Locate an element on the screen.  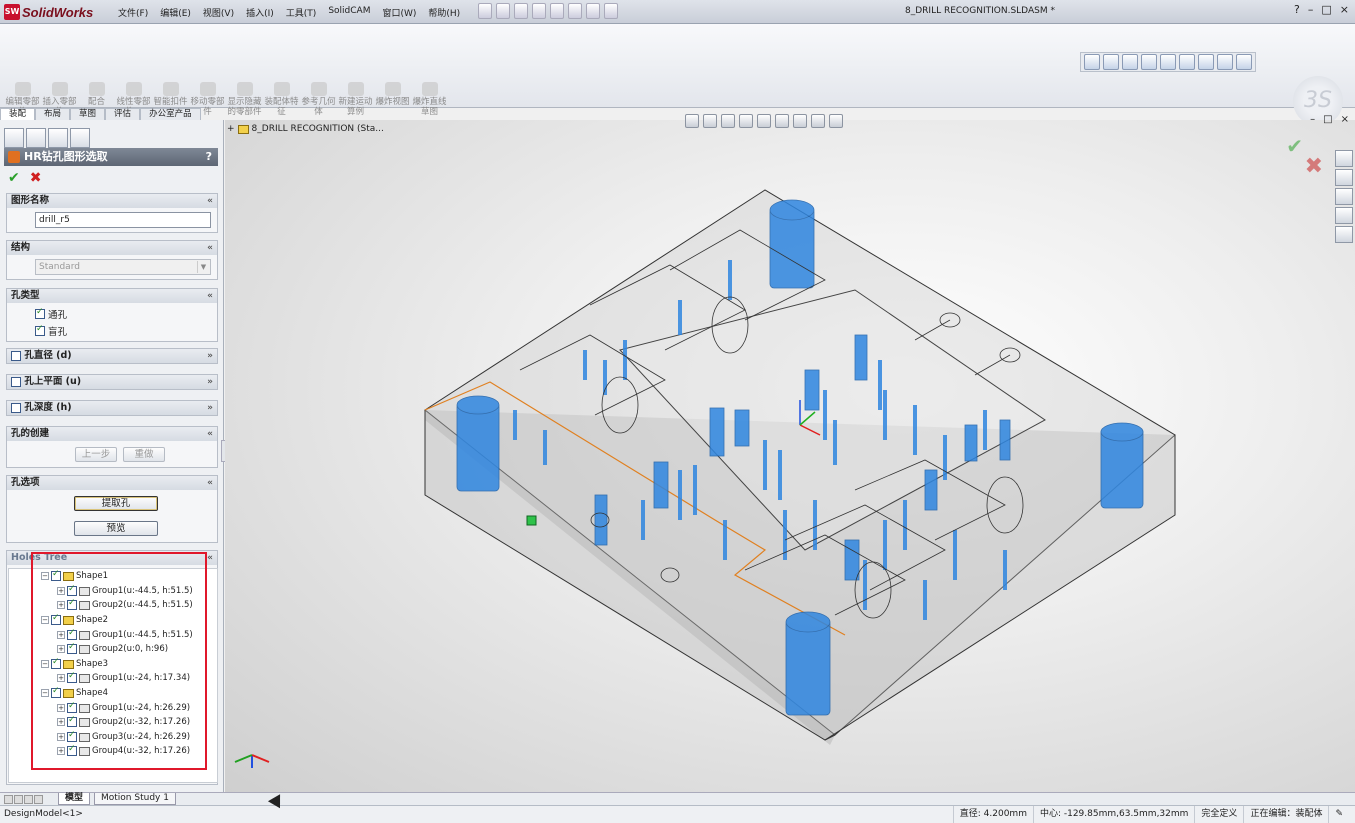
drag-handle is located at coordinates (531, 520).